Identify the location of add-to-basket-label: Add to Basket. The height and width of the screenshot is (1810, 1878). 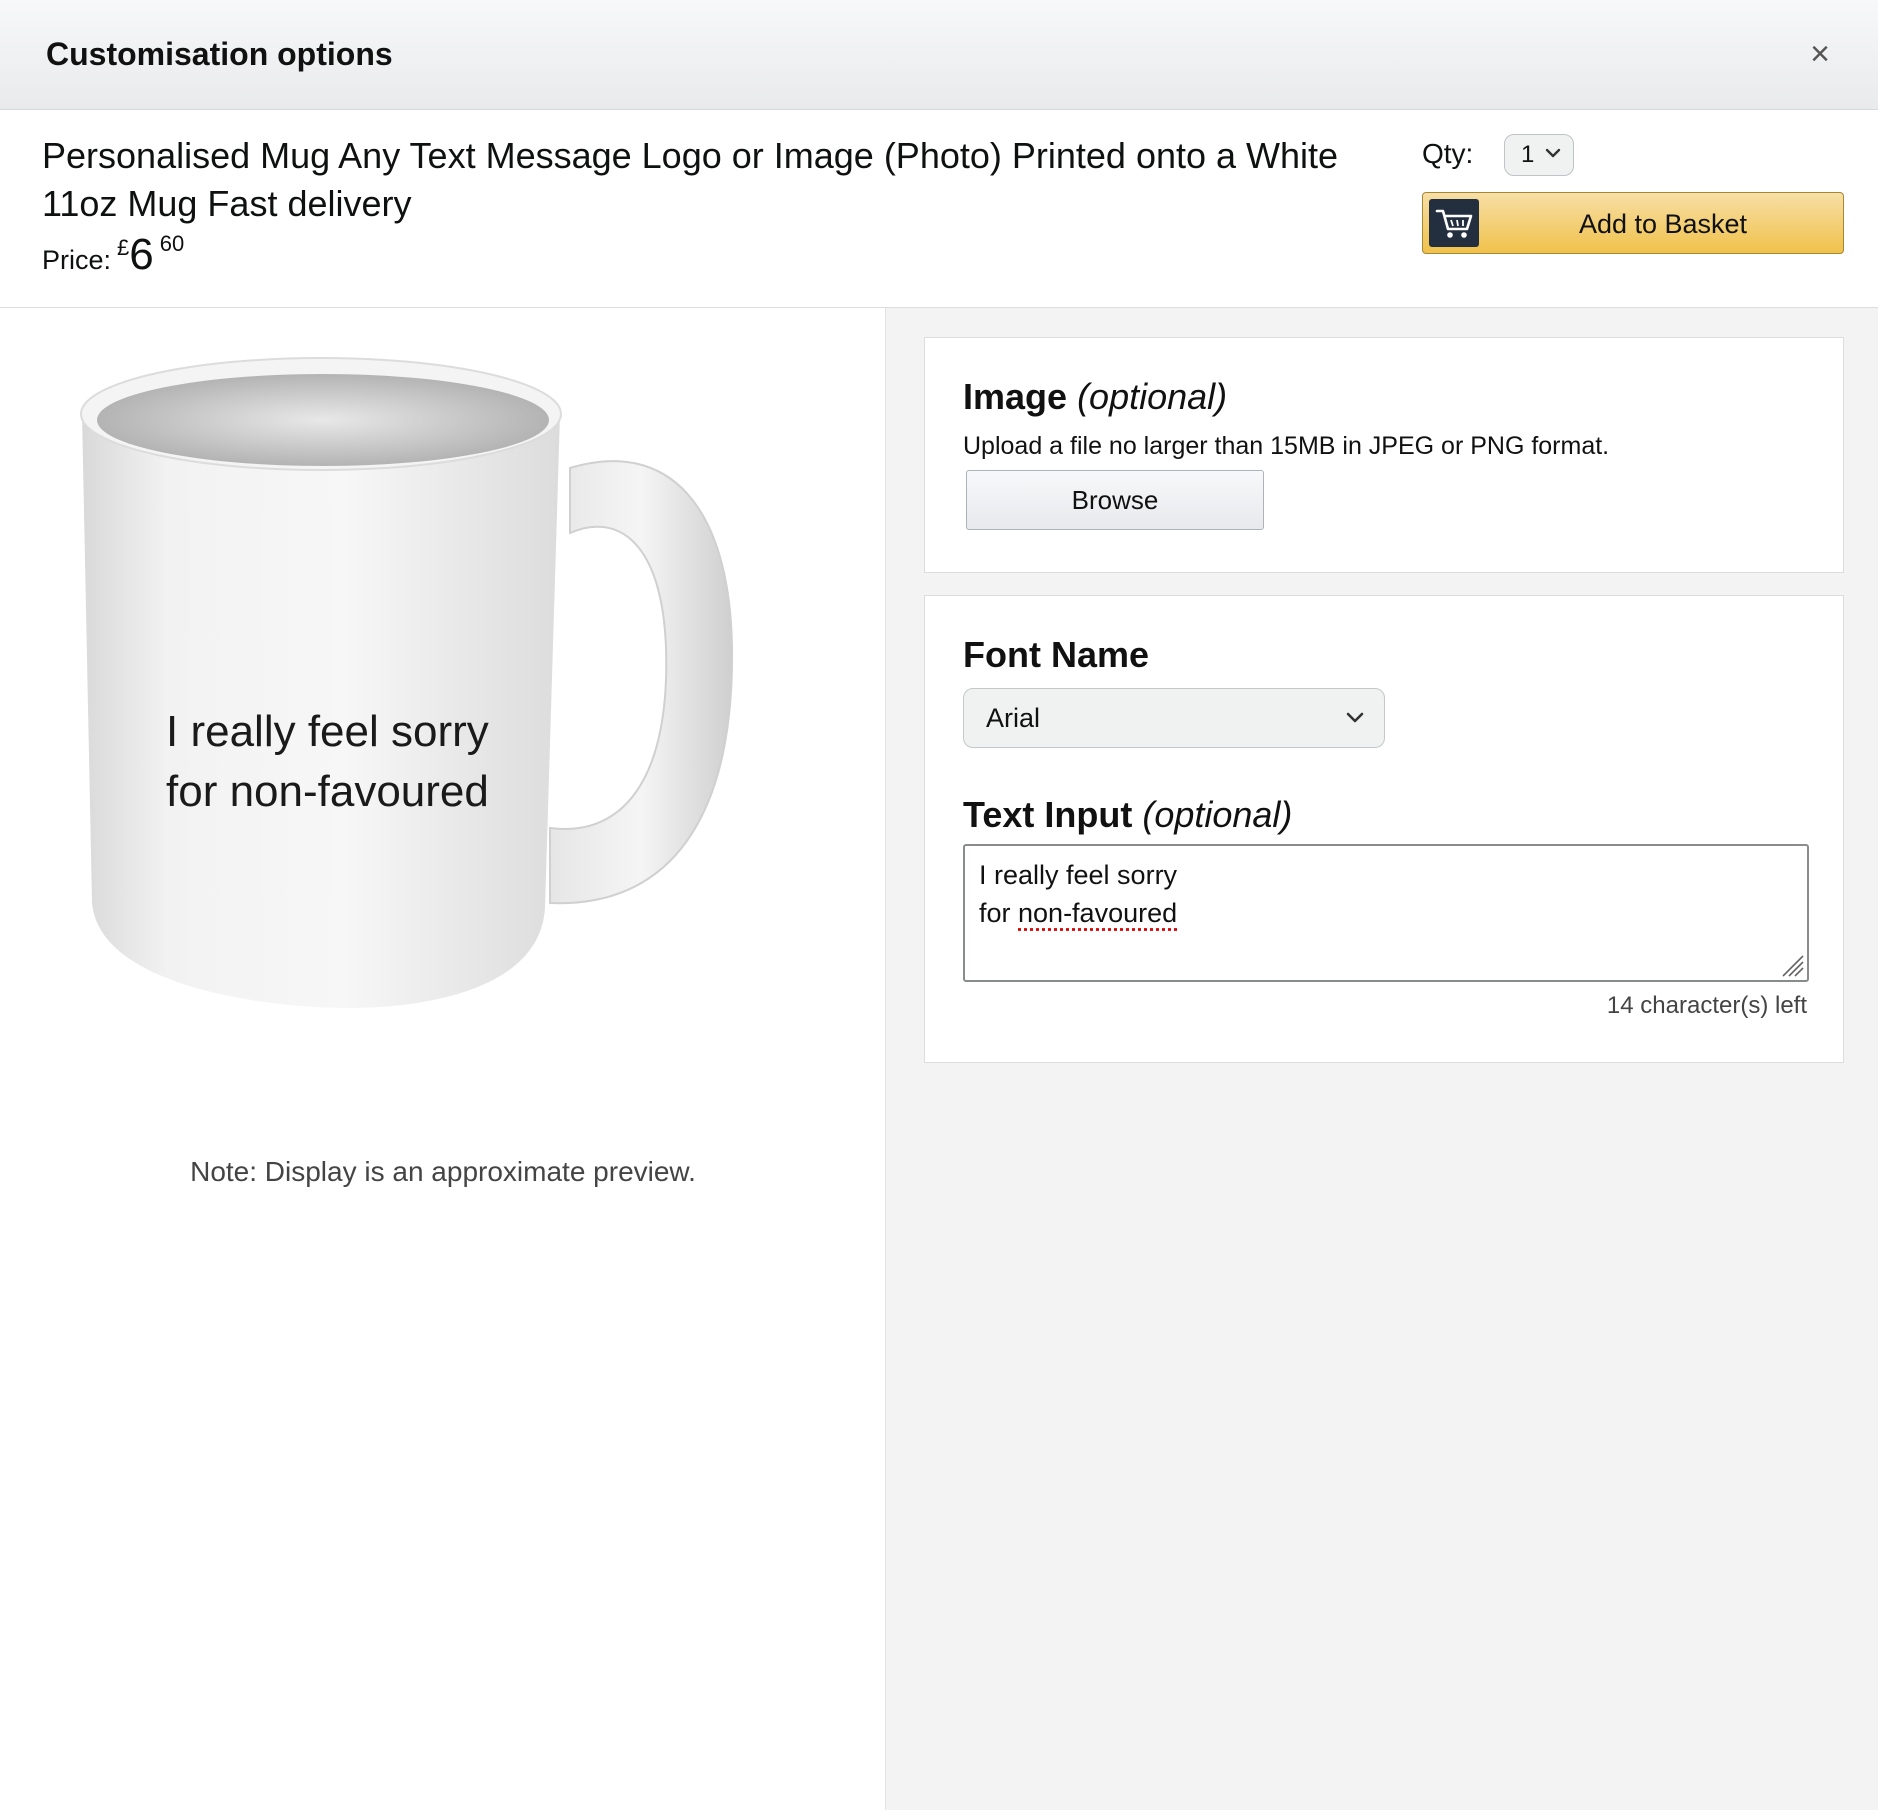
(1663, 224).